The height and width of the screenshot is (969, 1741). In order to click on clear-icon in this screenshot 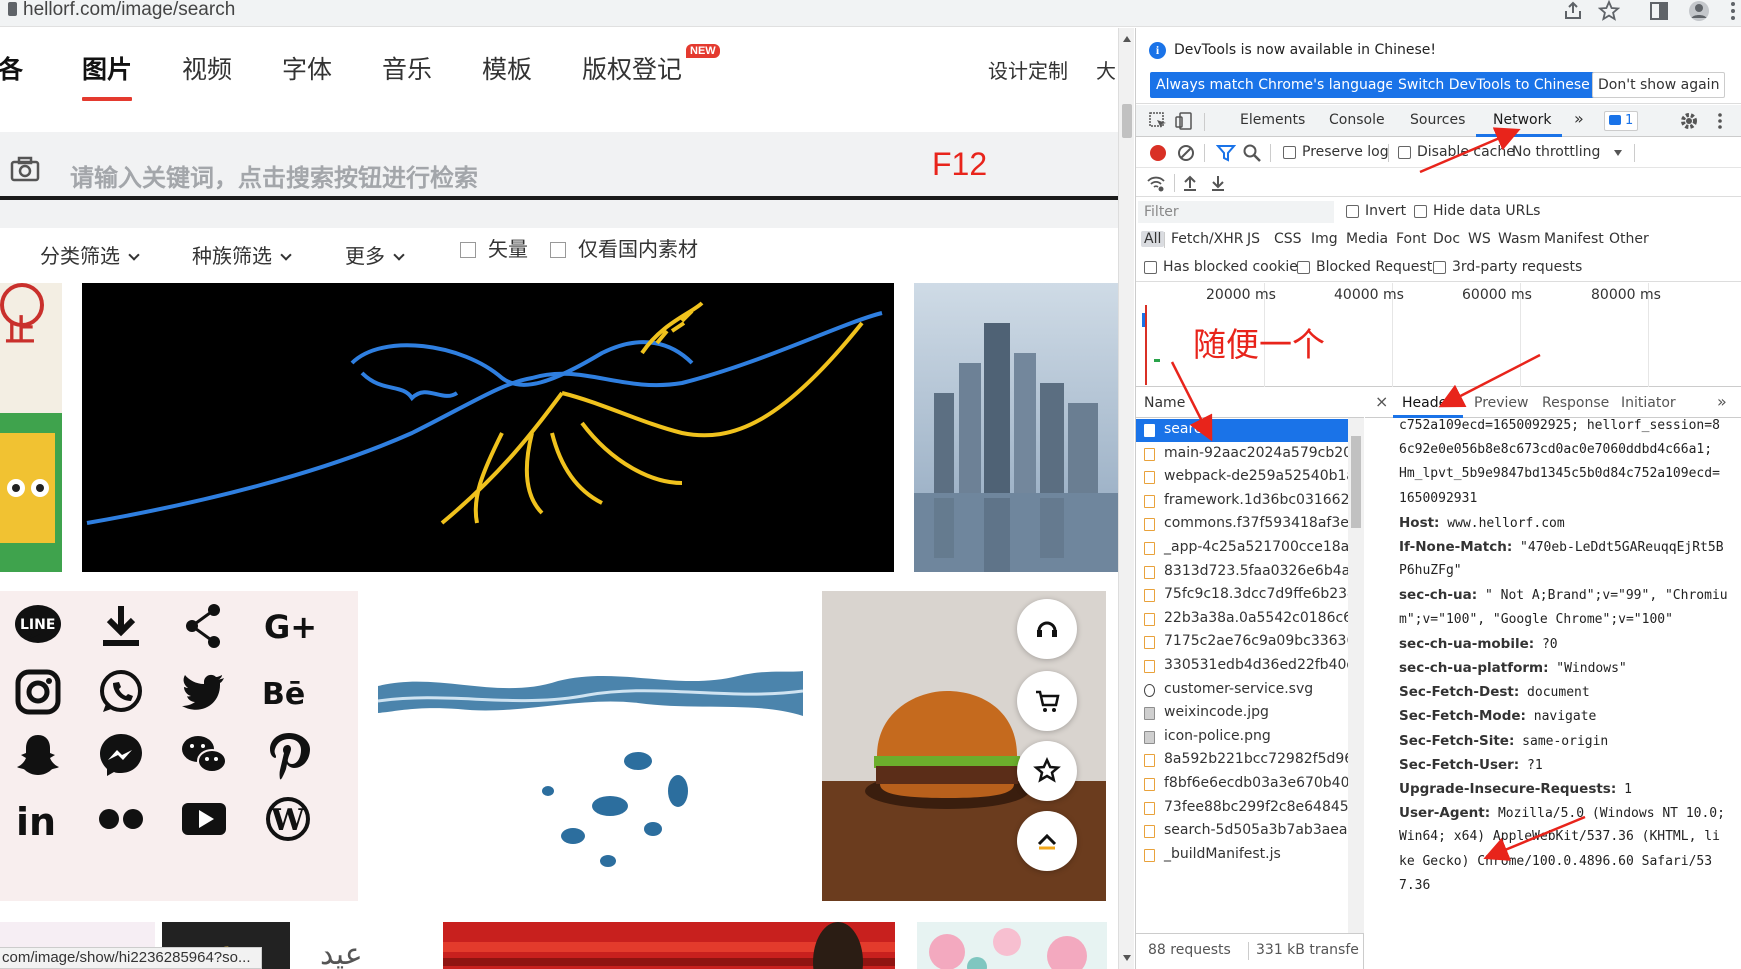, I will do `click(1186, 153)`.